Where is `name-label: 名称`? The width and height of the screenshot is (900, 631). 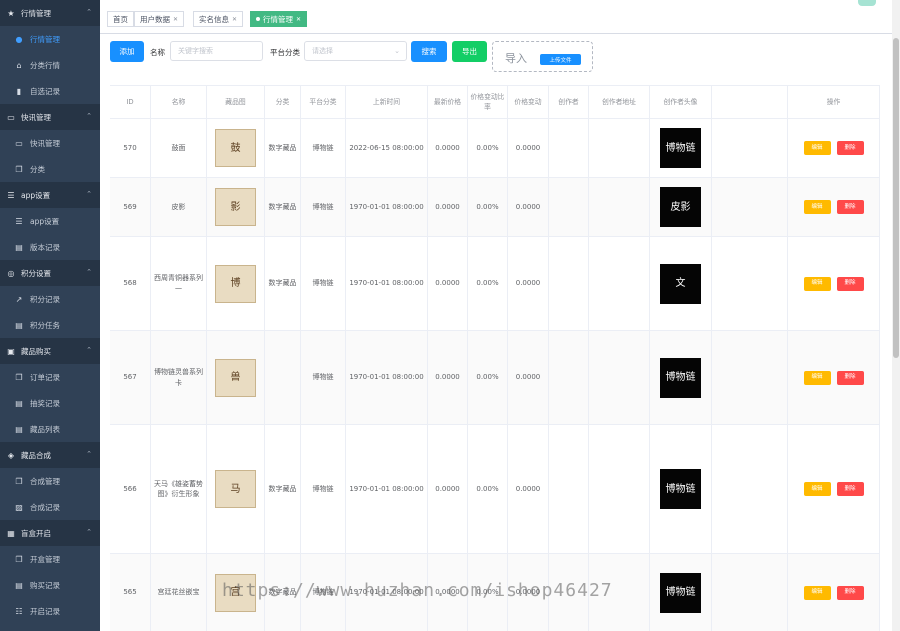 name-label: 名称 is located at coordinates (157, 52).